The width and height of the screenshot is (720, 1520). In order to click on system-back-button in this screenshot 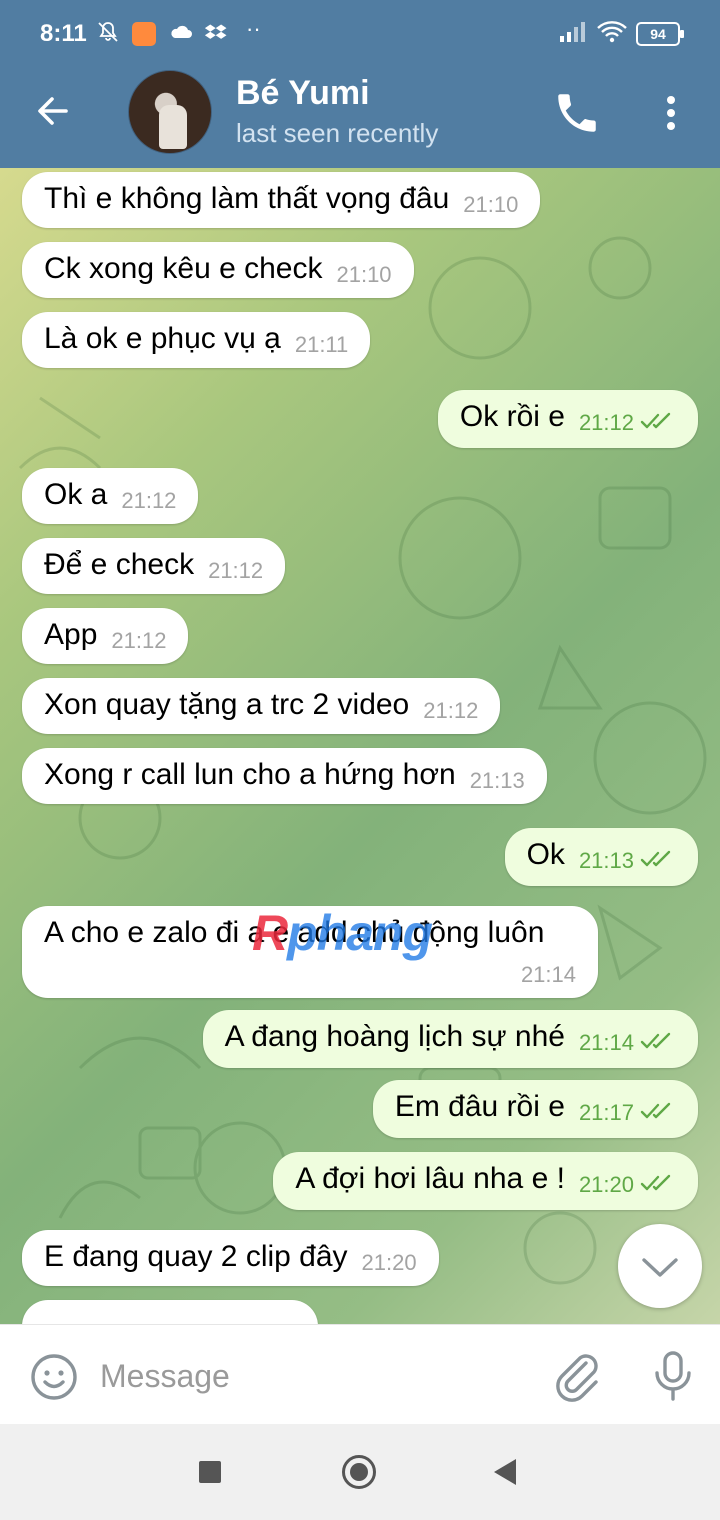, I will do `click(505, 1472)`.